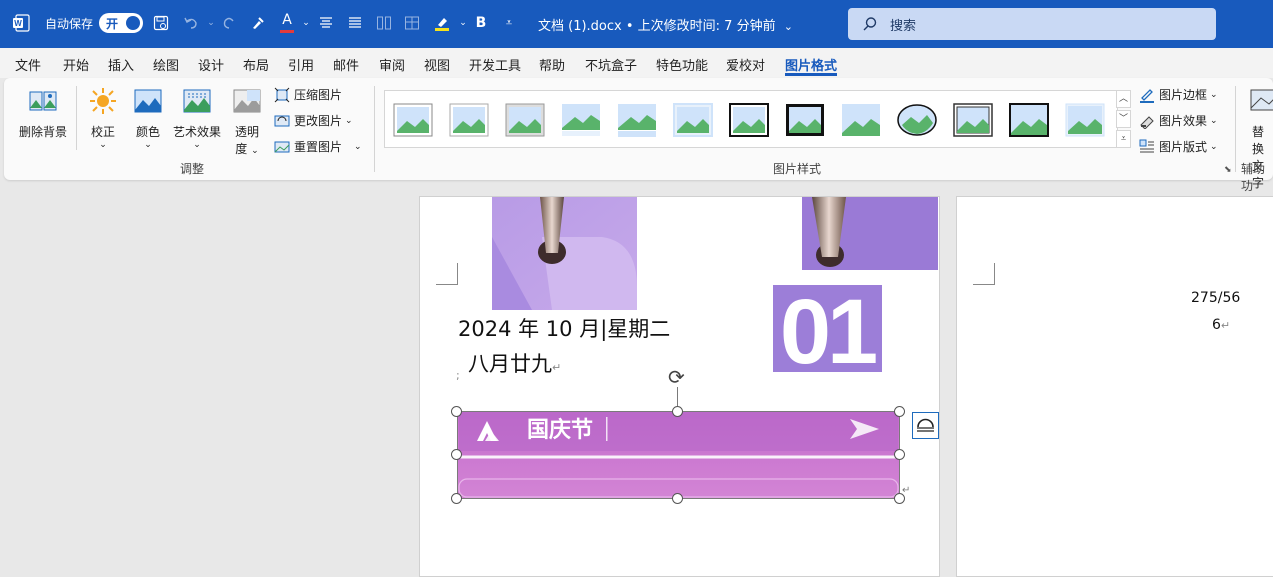  I want to click on bold-button: B, so click(481, 23).